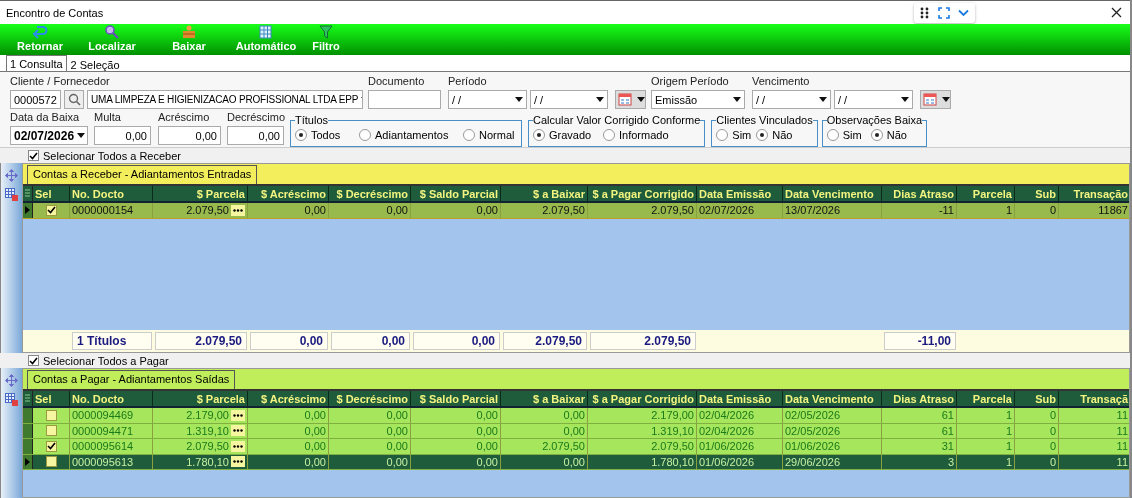 This screenshot has width=1132, height=498. I want to click on table-row: 0000000154 2.079,50 0,00 0,00 0,00 2.079,50 2.079,50 02/07/2026 13/07/2026 -11 1 0 11867, so click(576, 211).